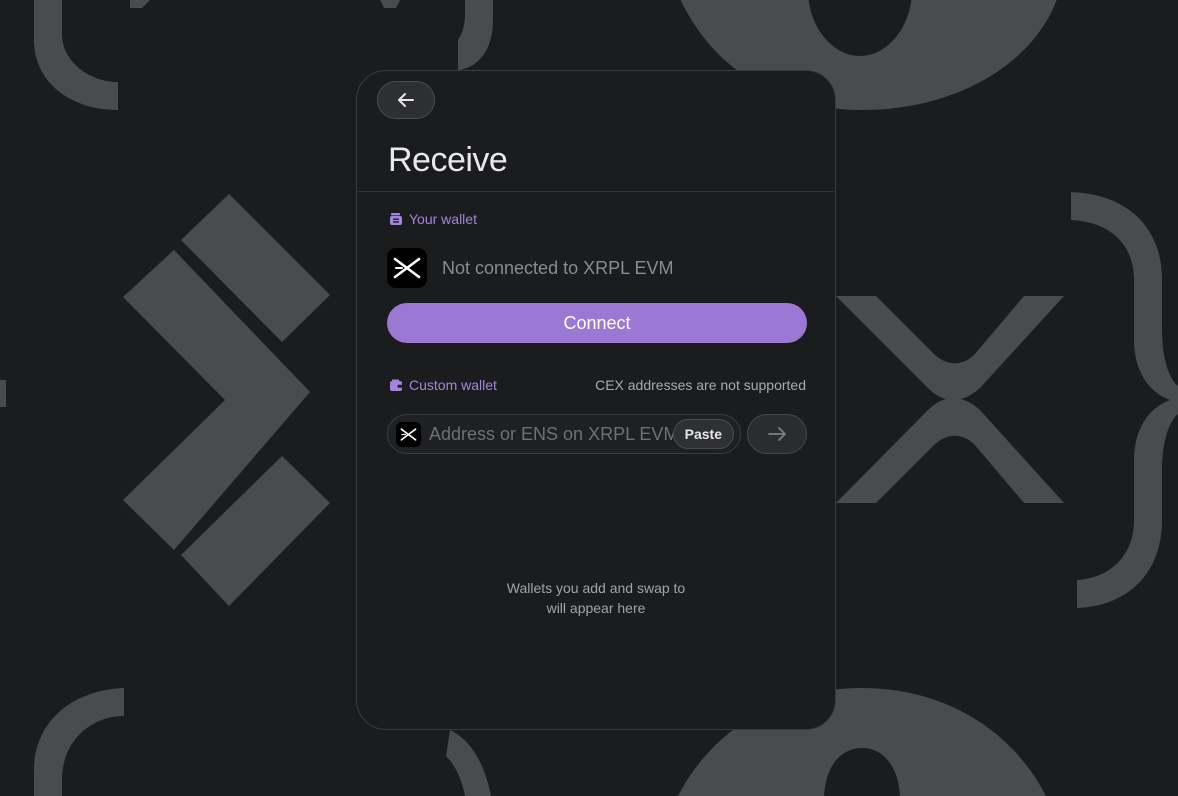  What do you see at coordinates (448, 160) in the screenshot?
I see `page-title: Receive` at bounding box center [448, 160].